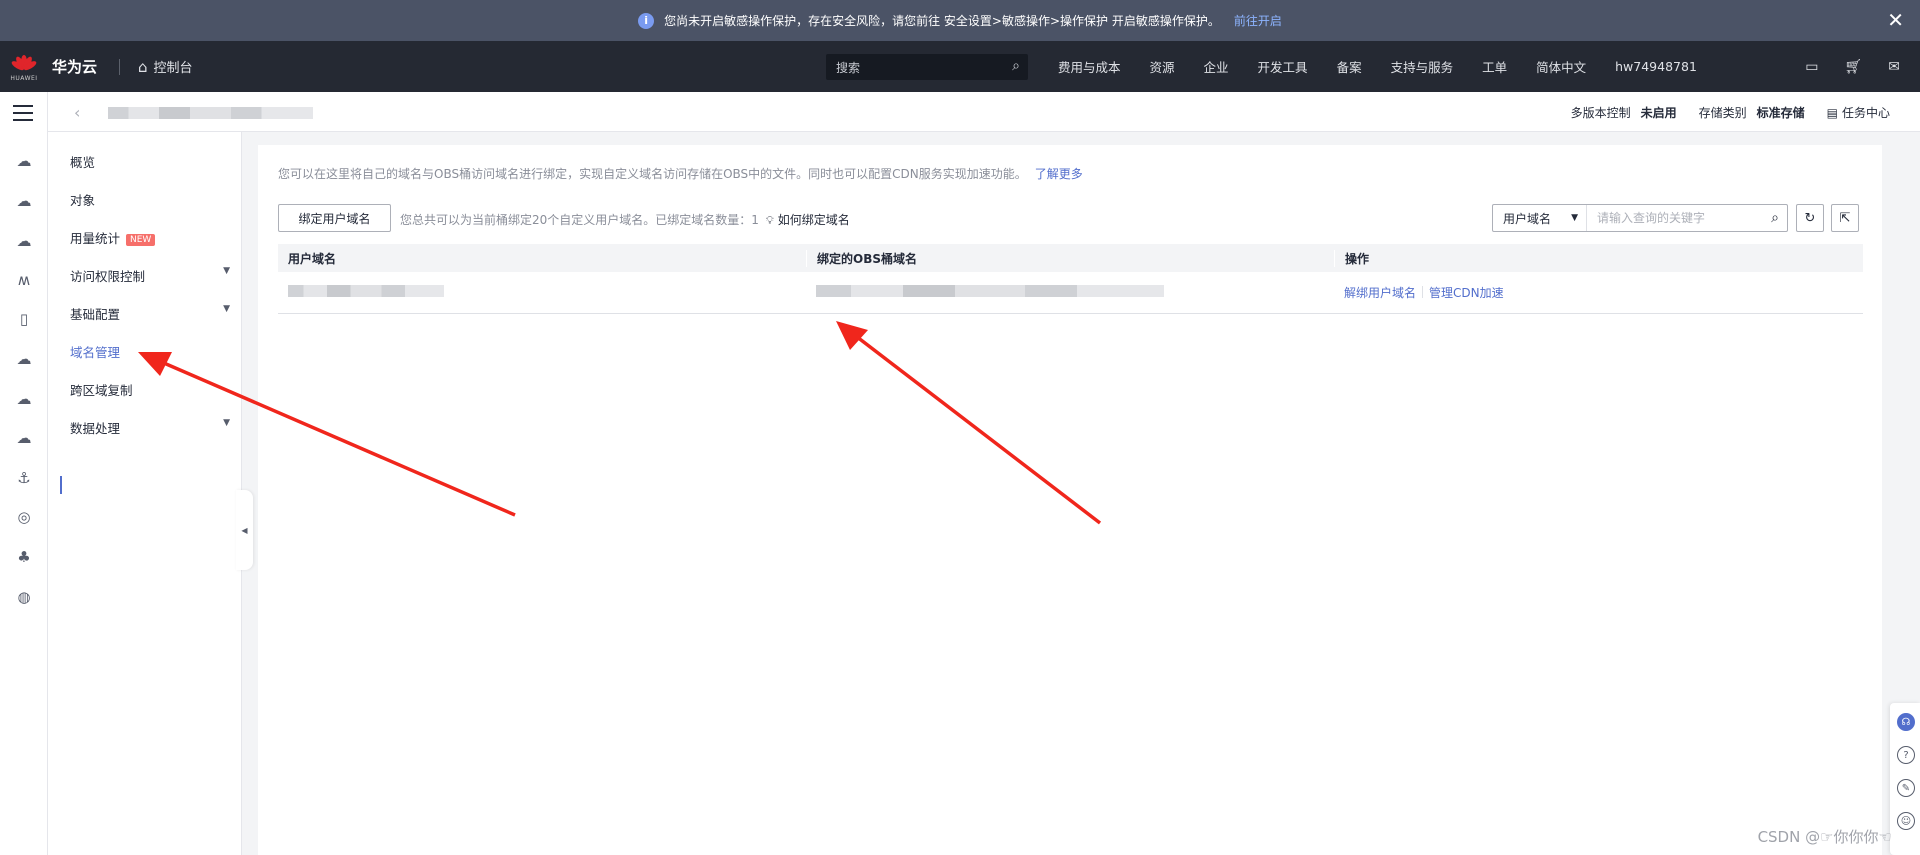 This screenshot has width=1920, height=855. I want to click on nav-link-tickets: 工单, so click(1494, 66).